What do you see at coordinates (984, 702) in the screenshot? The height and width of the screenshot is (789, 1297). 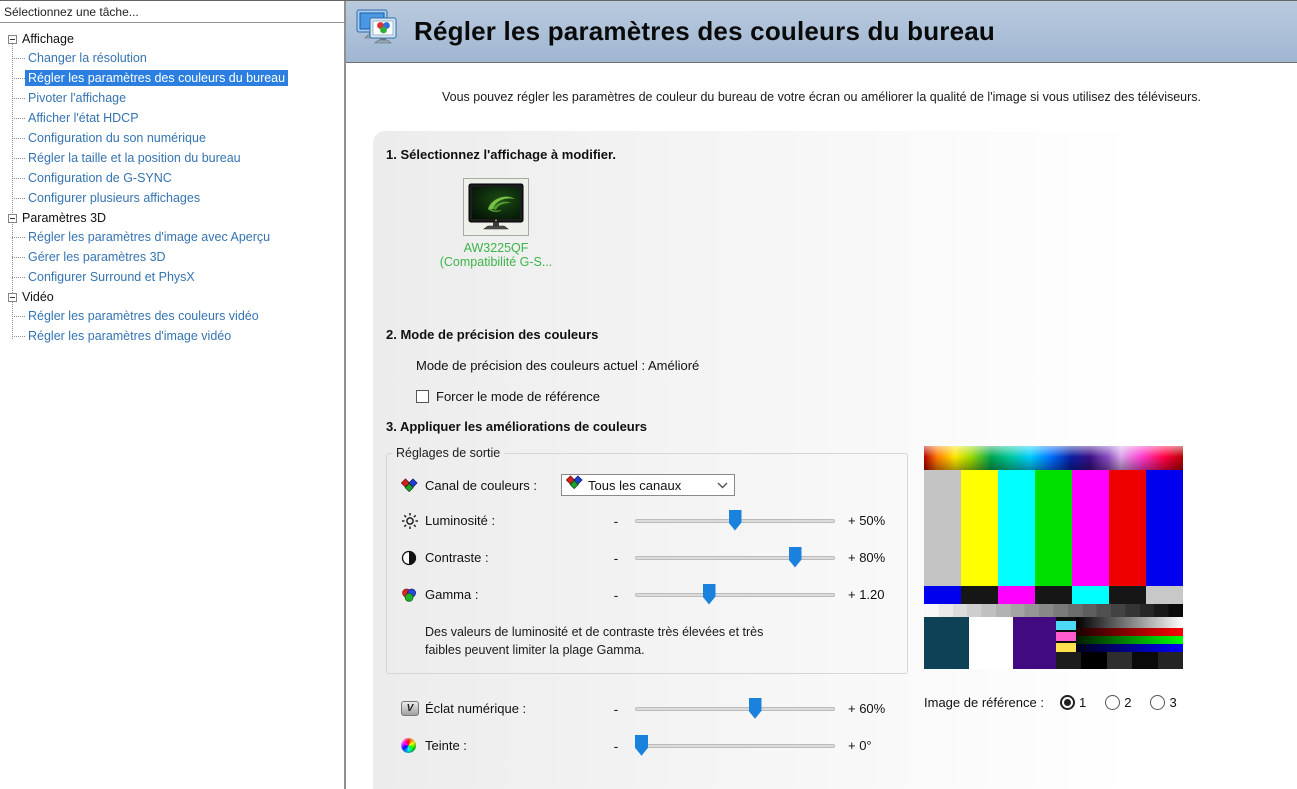 I see `reference-image-label: Image de référence :` at bounding box center [984, 702].